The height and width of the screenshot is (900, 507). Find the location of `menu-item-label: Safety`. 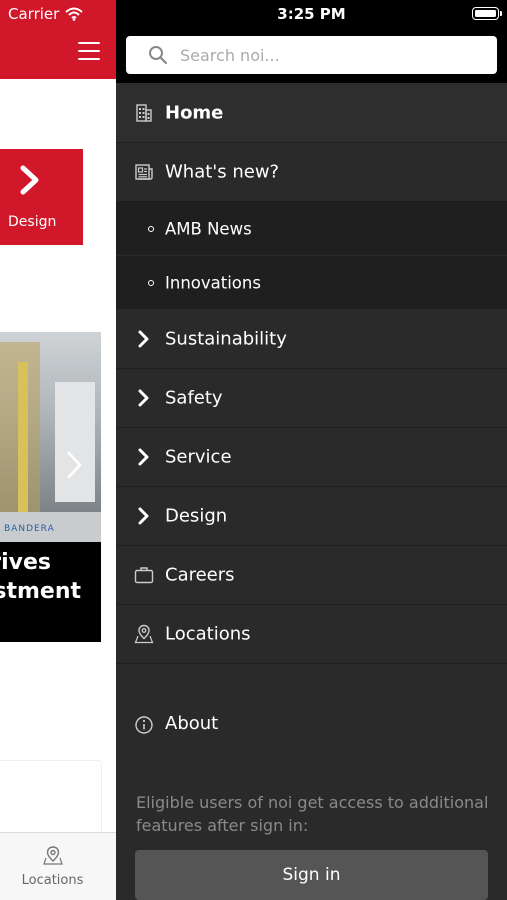

menu-item-label: Safety is located at coordinates (194, 398).